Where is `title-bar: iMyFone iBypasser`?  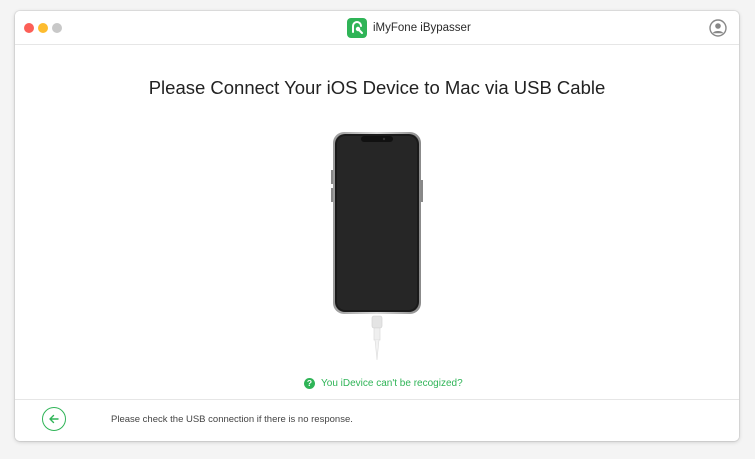 title-bar: iMyFone iBypasser is located at coordinates (377, 28).